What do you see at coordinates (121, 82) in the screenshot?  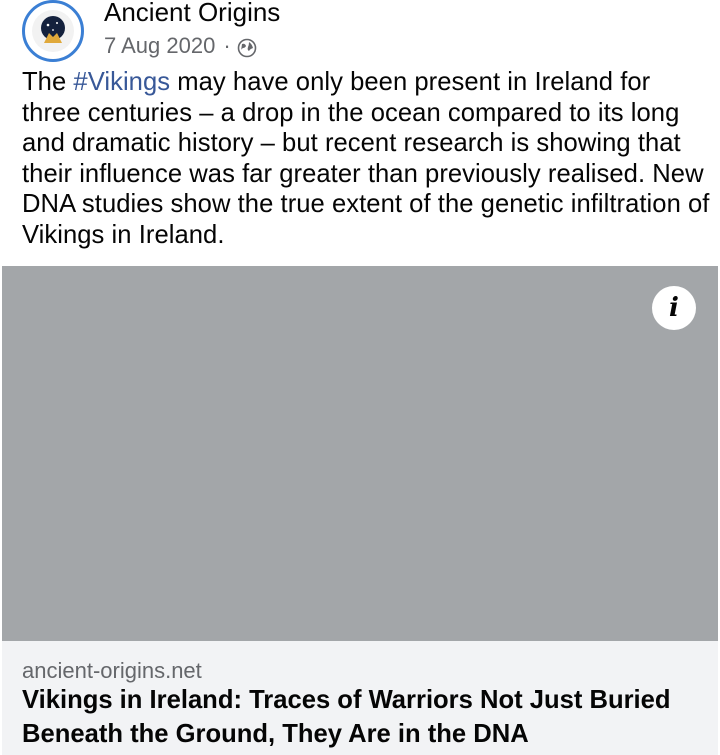 I see `hashtag-link: #Vikings` at bounding box center [121, 82].